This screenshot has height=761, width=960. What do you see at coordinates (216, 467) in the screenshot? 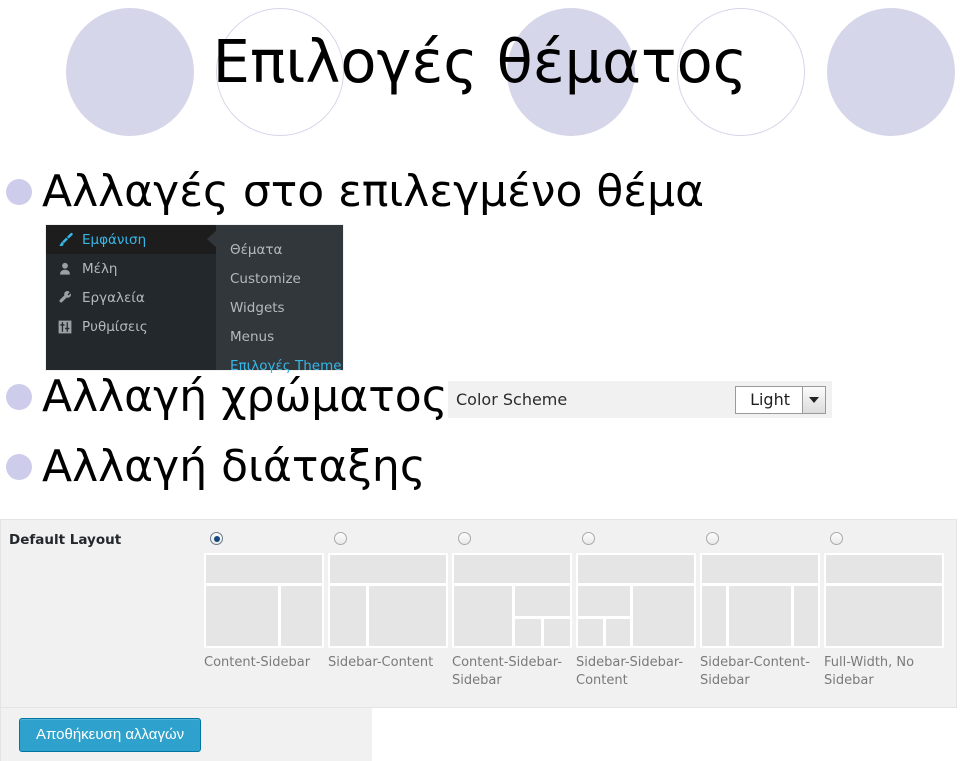
I see `bullet-item-3: Αλλαγή διάταξης` at bounding box center [216, 467].